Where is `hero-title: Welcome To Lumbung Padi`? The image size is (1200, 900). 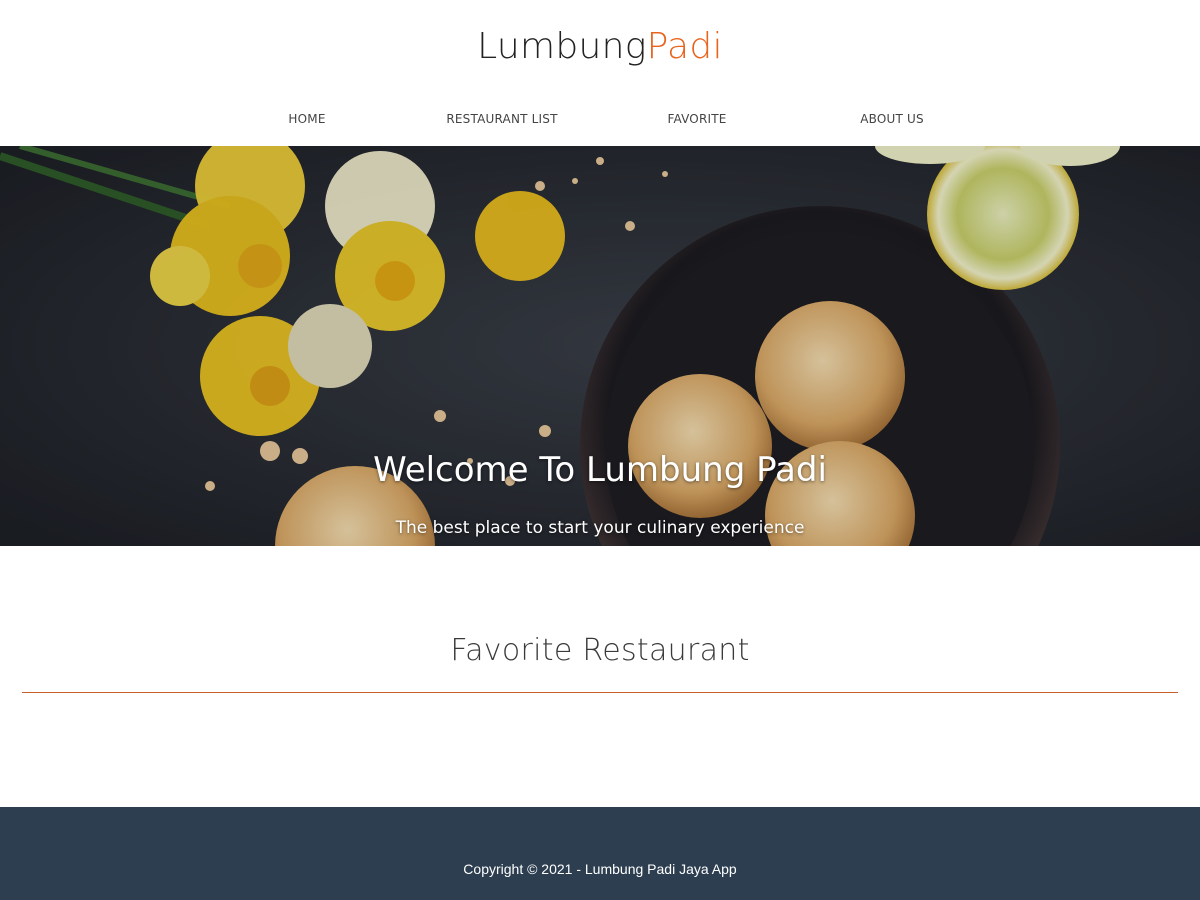 hero-title: Welcome To Lumbung Padi is located at coordinates (600, 470).